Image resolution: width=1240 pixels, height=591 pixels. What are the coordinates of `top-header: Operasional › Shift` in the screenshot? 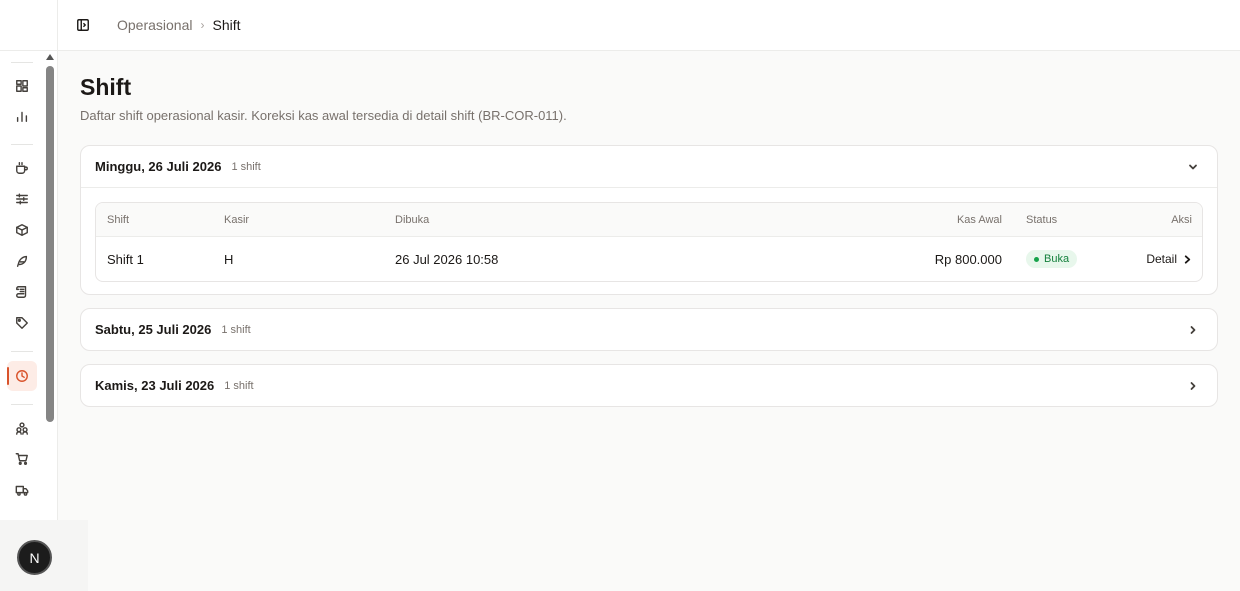 It's located at (649, 25).